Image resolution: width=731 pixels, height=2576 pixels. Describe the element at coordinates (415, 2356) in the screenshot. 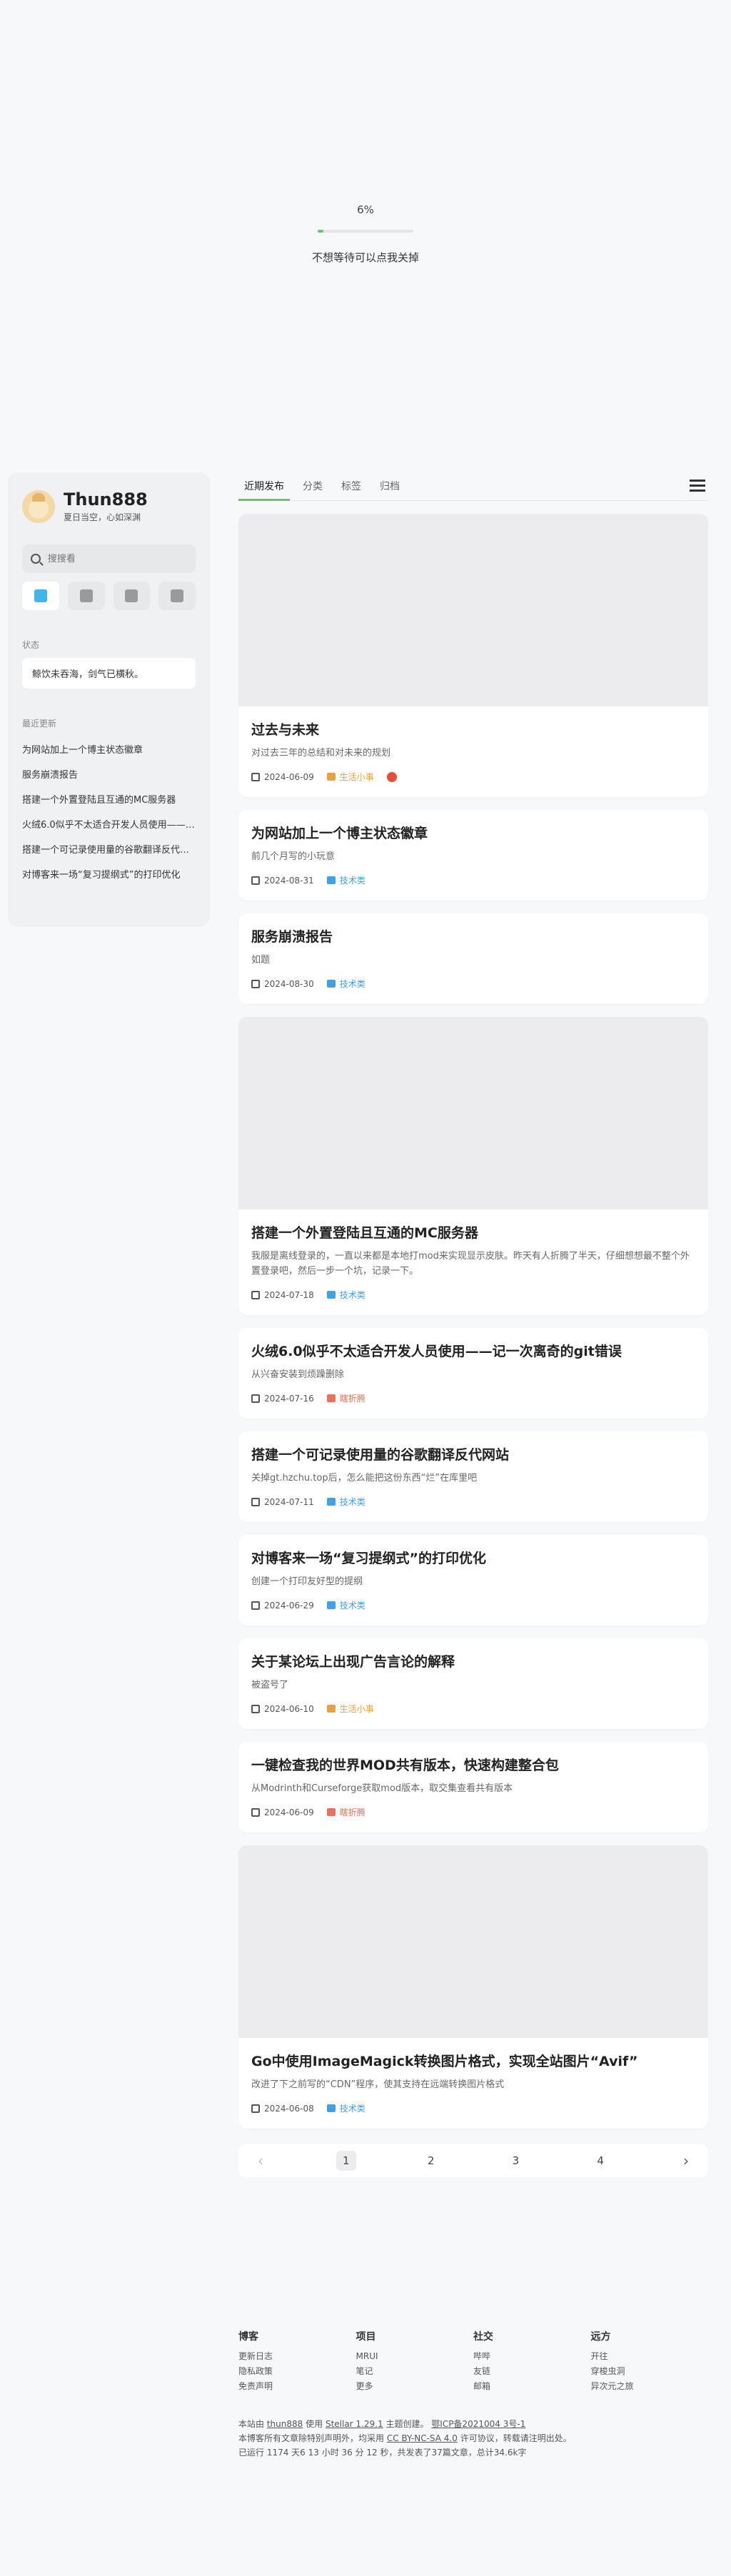

I see `footer-link: MRUI` at that location.